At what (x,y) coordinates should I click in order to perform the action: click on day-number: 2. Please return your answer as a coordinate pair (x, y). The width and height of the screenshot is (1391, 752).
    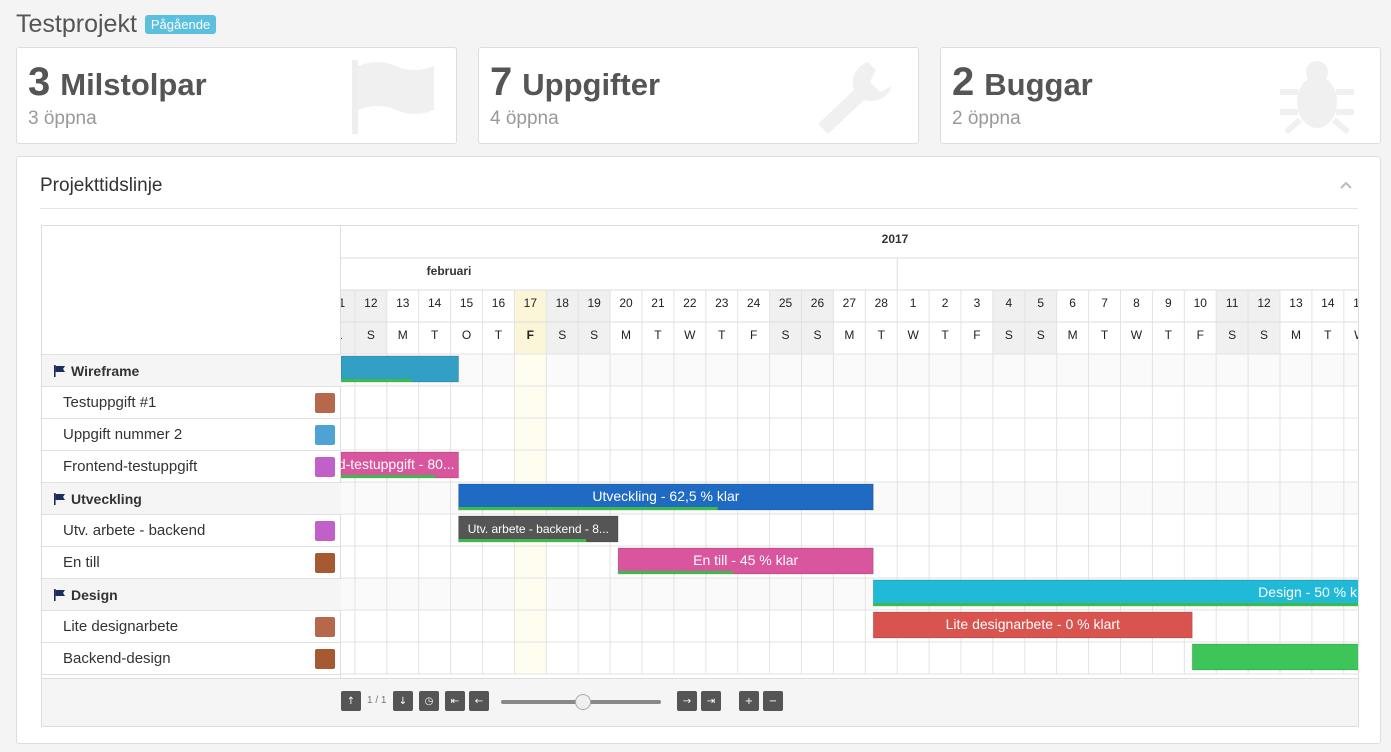
    Looking at the image, I should click on (945, 303).